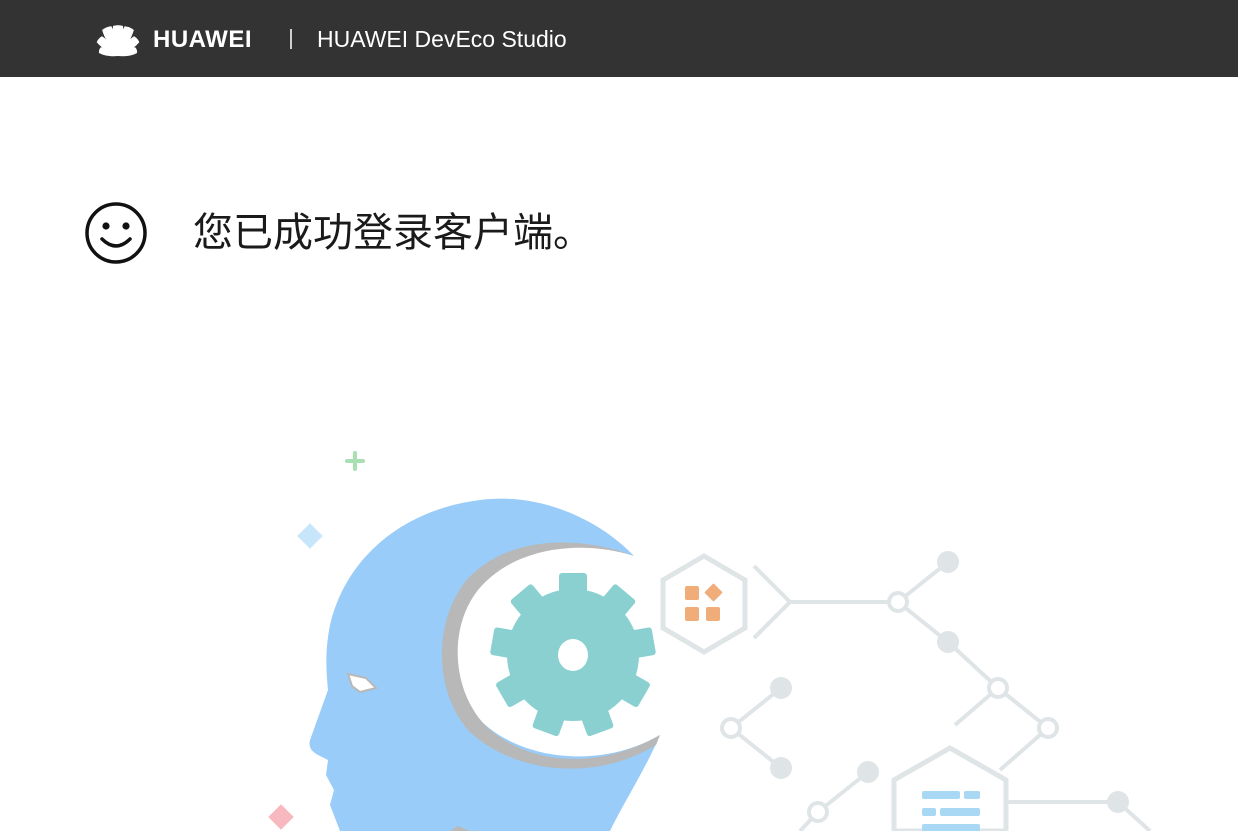 This screenshot has width=1238, height=831. What do you see at coordinates (393, 233) in the screenshot?
I see `login-success-message: 您已成功登录客户端。` at bounding box center [393, 233].